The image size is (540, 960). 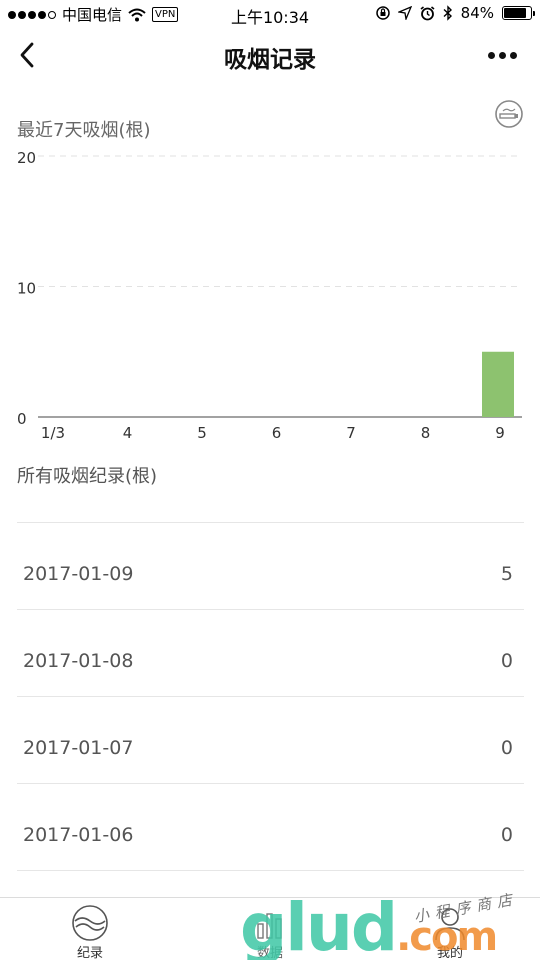 What do you see at coordinates (455, 13) in the screenshot?
I see `status-right: 84%` at bounding box center [455, 13].